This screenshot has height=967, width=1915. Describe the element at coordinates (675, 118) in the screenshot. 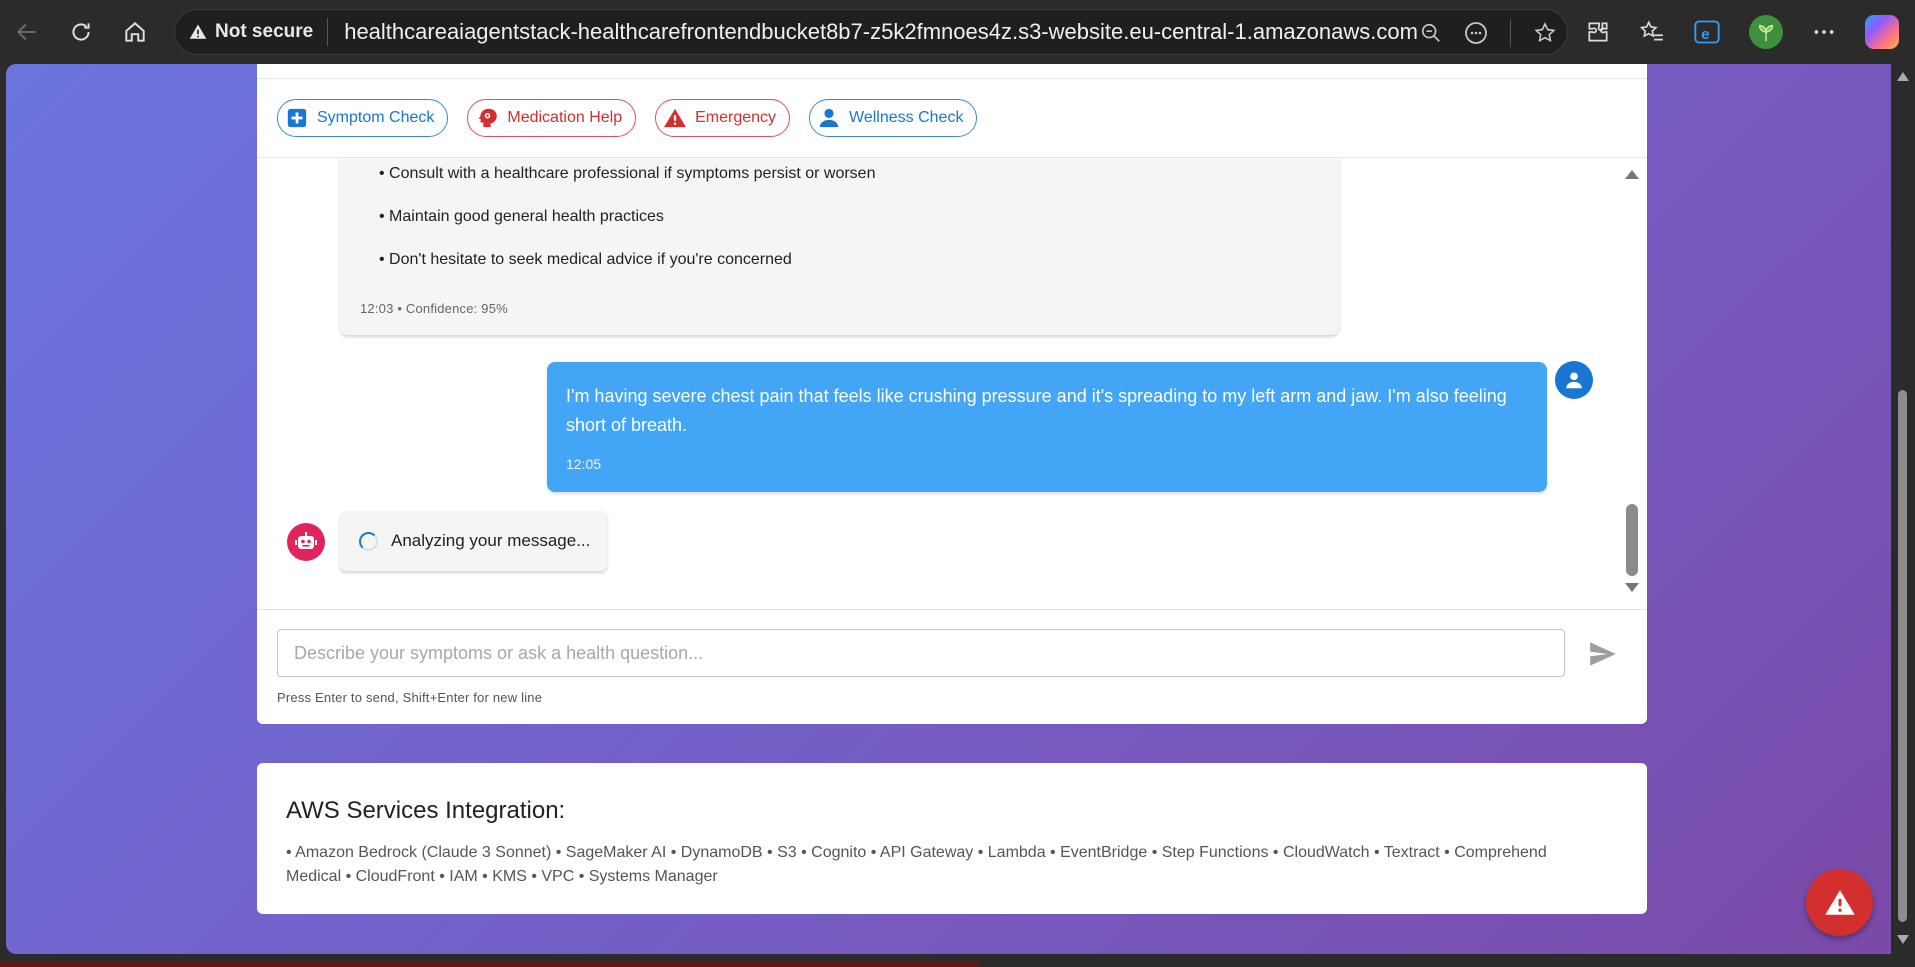

I see `warning-icon` at that location.